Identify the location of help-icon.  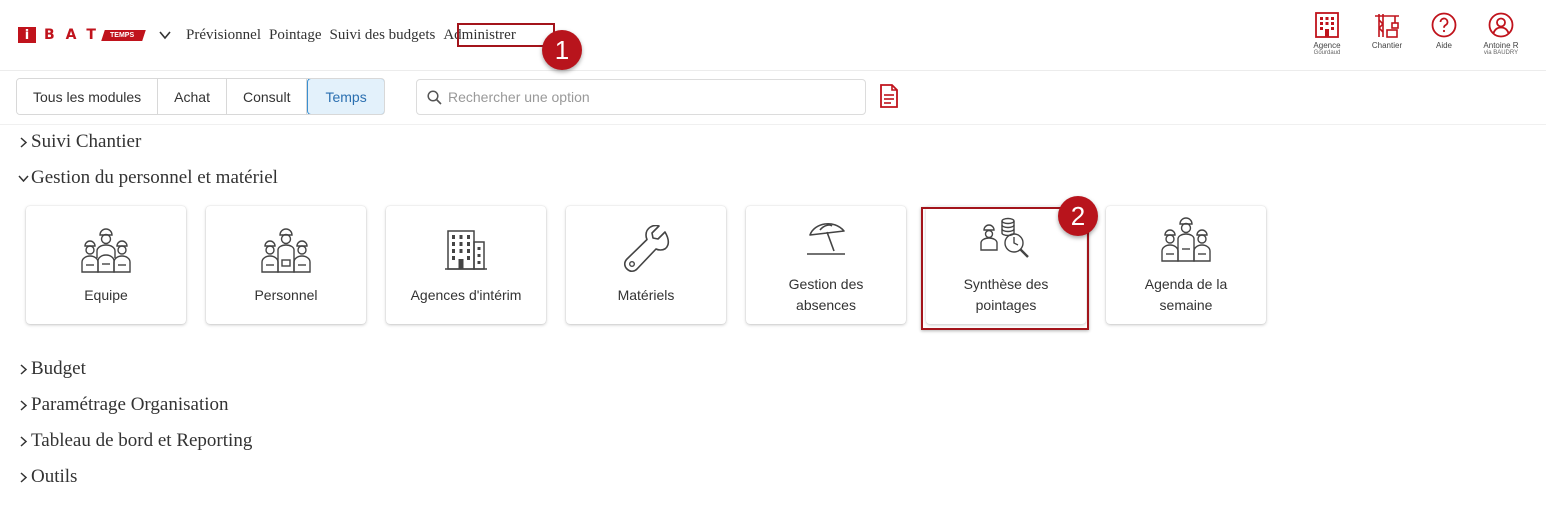
(1444, 25).